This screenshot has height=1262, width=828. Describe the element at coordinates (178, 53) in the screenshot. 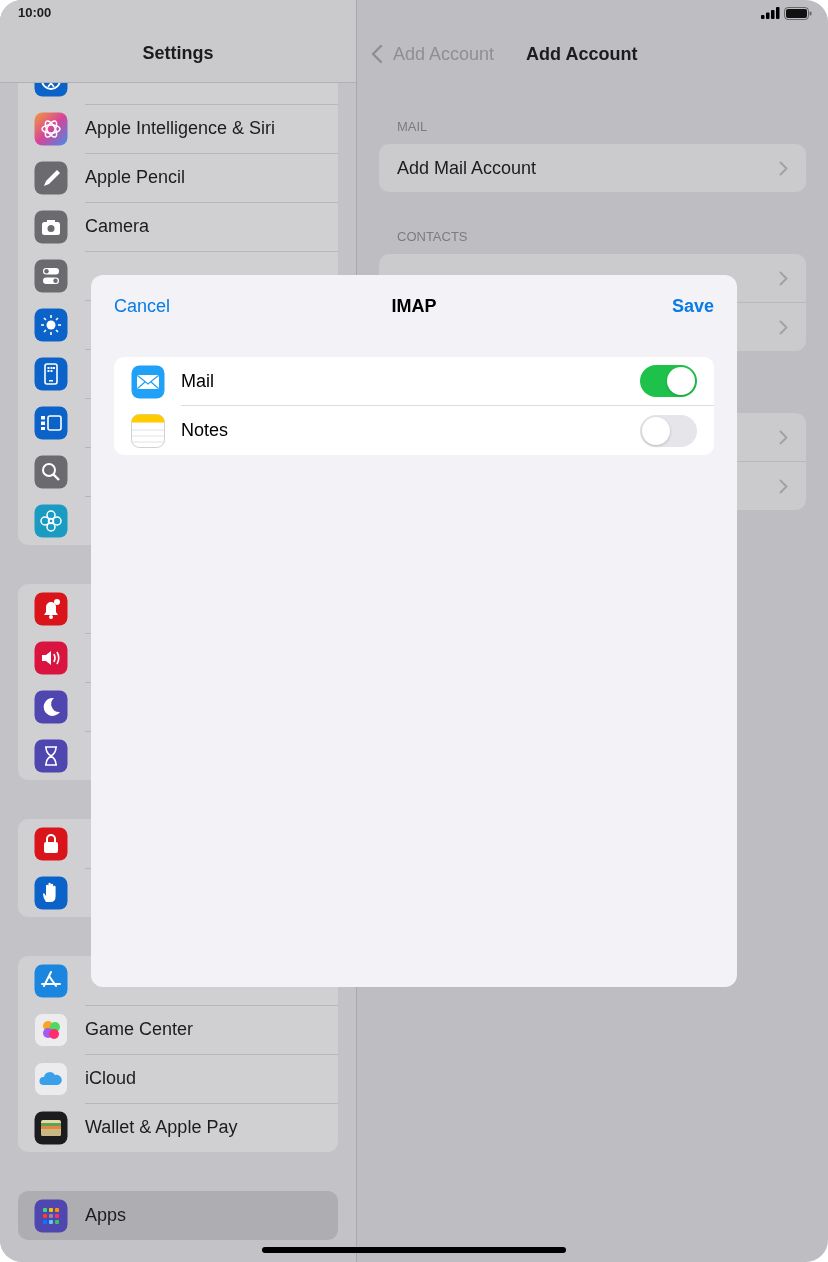

I see `sidebar-title: Settings` at that location.